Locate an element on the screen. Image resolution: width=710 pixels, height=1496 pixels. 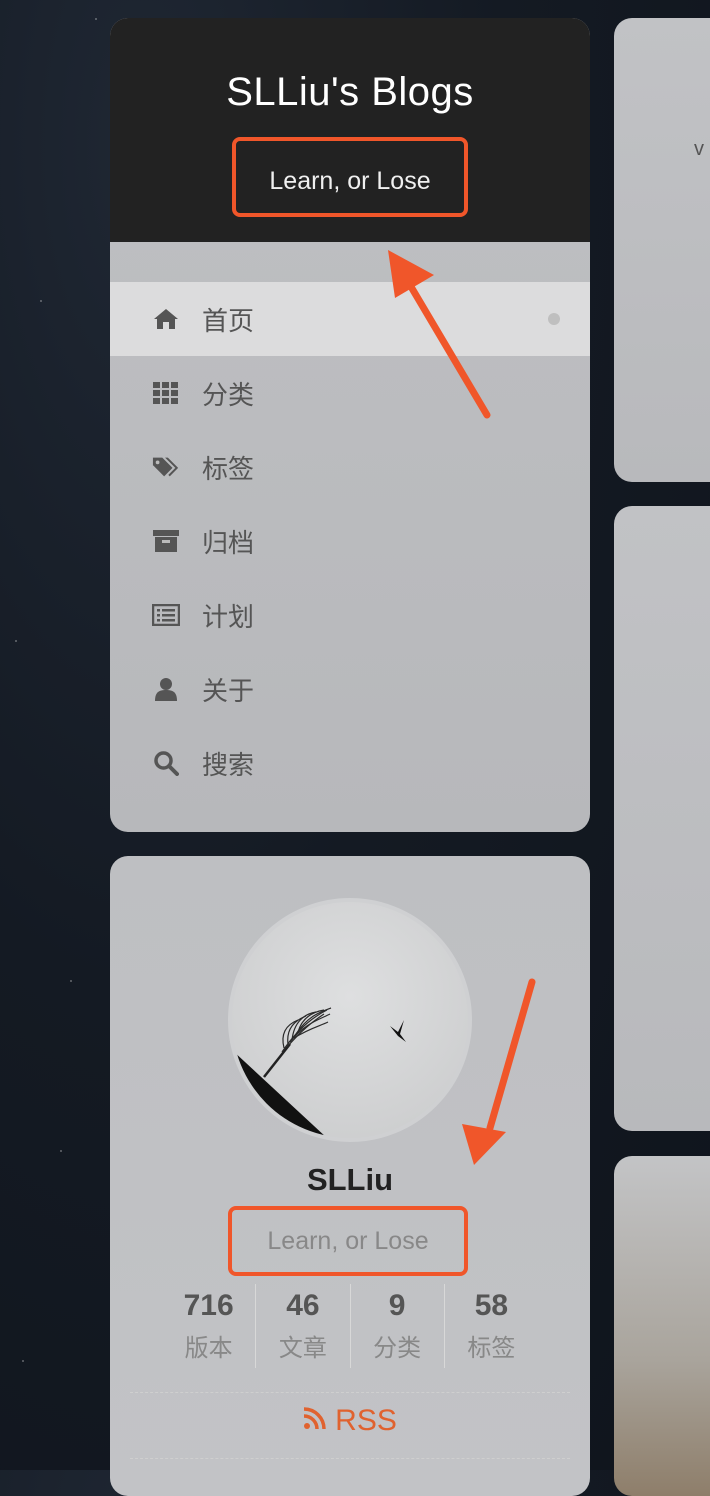
stat-label: 文章 is located at coordinates (302, 1348).